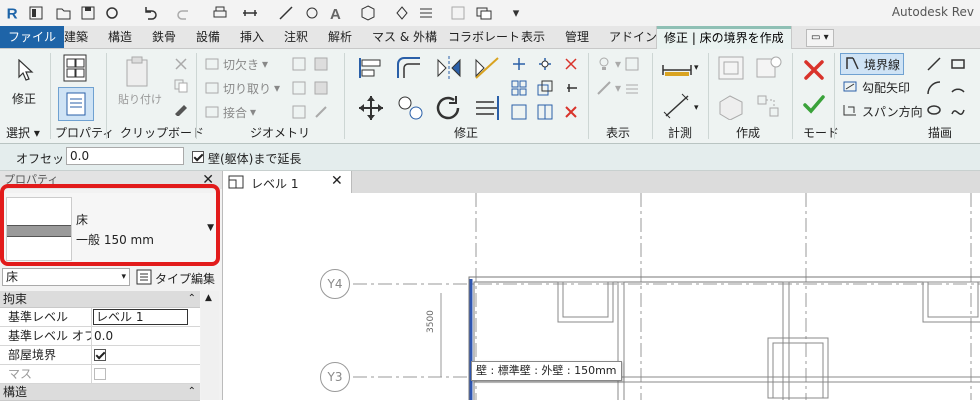 The width and height of the screenshot is (980, 401). Describe the element at coordinates (252, 37) in the screenshot. I see `tab-insert: 挿入` at that location.